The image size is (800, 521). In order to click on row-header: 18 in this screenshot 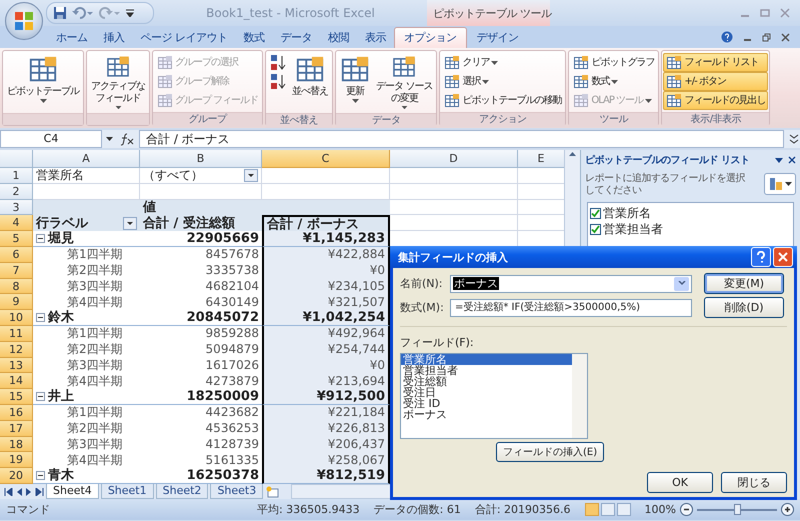, I will do `click(16, 444)`.